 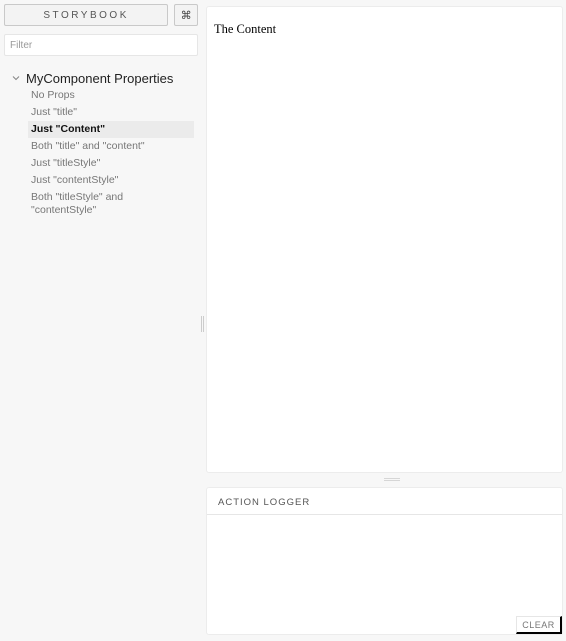 What do you see at coordinates (111, 129) in the screenshot?
I see `story-item: Just "Content"` at bounding box center [111, 129].